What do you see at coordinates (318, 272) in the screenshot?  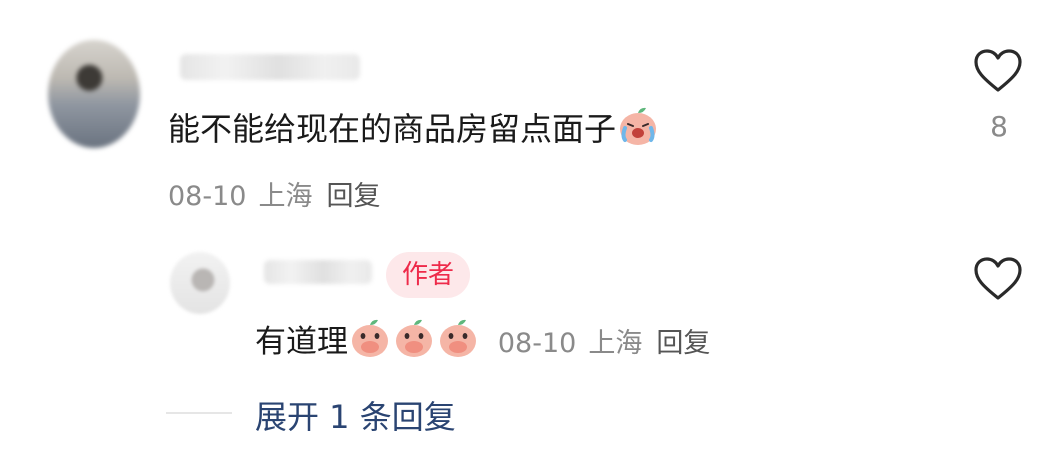 I see `author-name-blurred` at bounding box center [318, 272].